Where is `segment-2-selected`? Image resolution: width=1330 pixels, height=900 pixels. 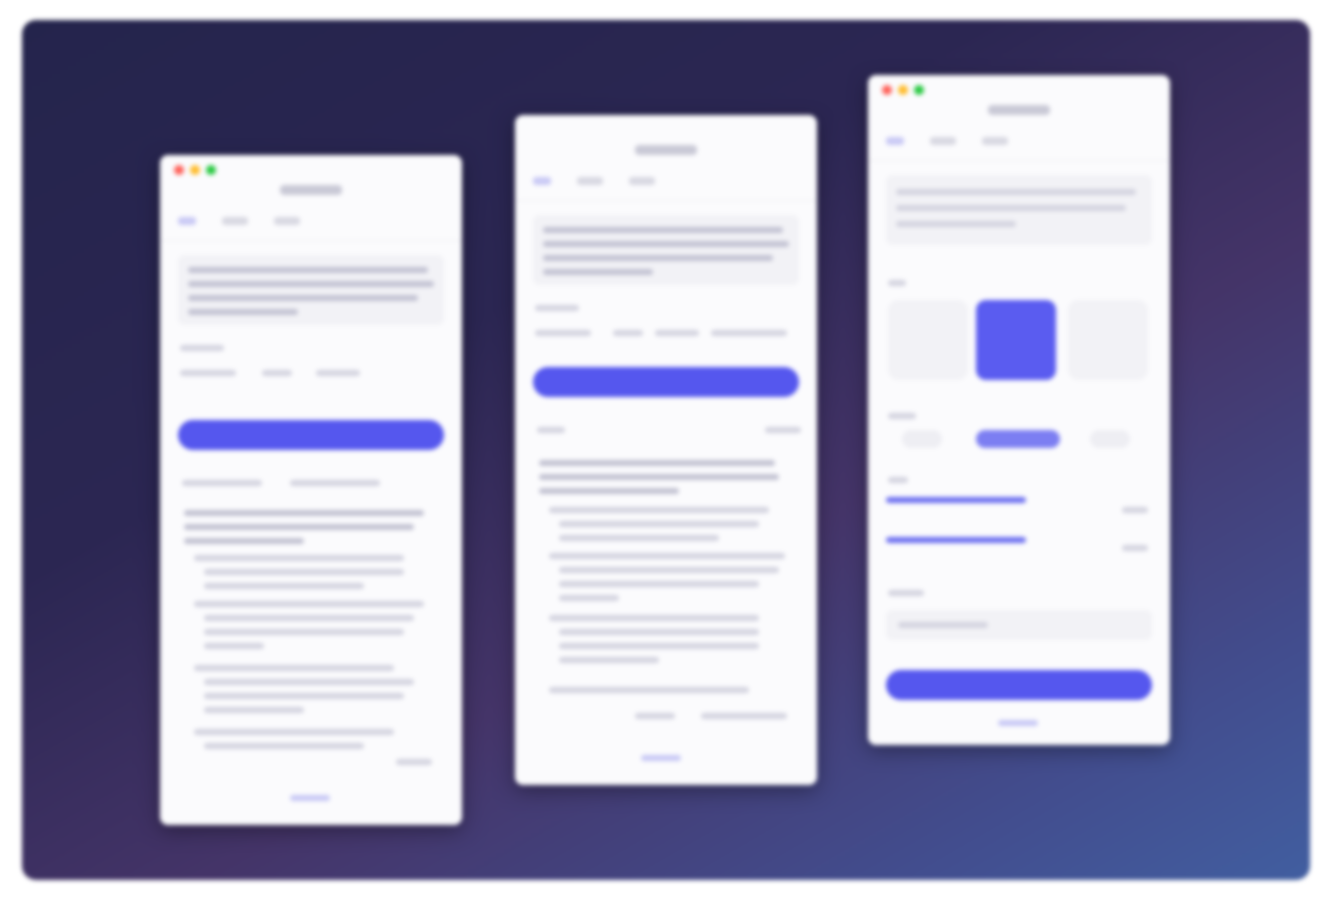 segment-2-selected is located at coordinates (1018, 439).